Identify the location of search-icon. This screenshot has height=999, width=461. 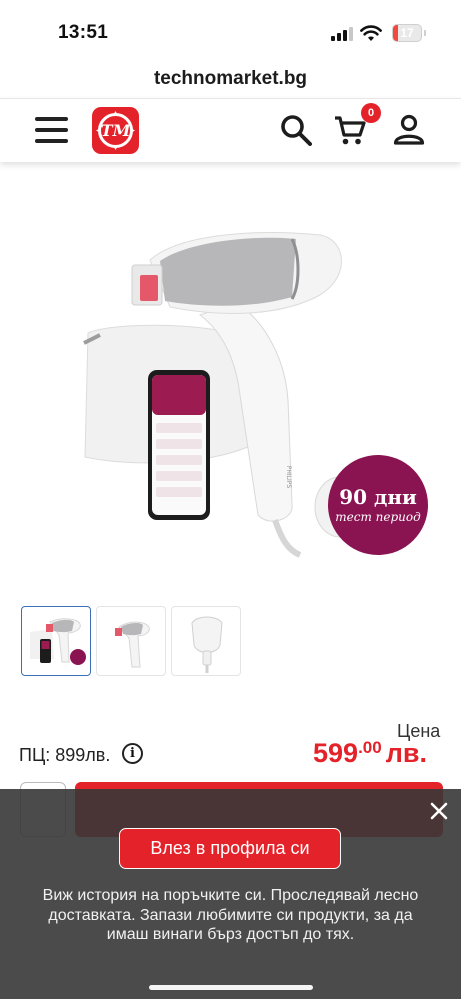
(296, 130).